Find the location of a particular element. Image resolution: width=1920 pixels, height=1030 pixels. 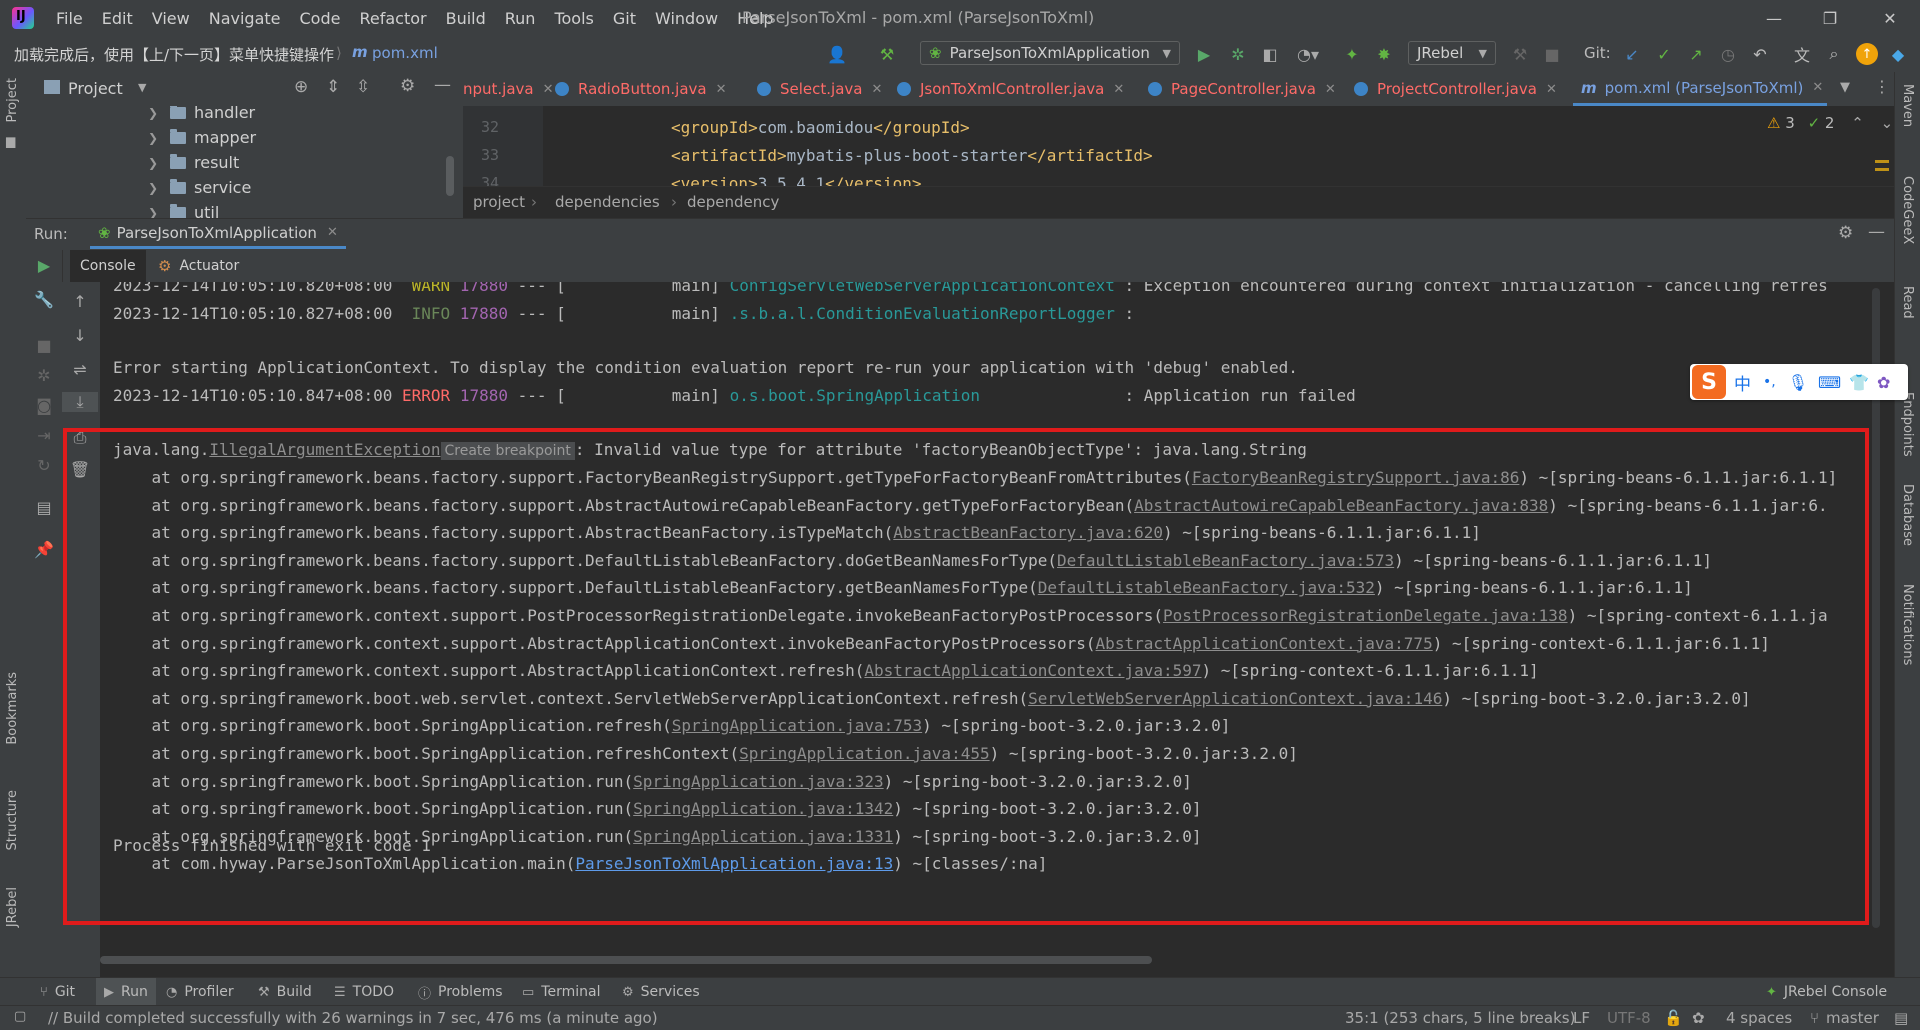

tool-tab-profiler: ◔ Profiler is located at coordinates (200, 992).